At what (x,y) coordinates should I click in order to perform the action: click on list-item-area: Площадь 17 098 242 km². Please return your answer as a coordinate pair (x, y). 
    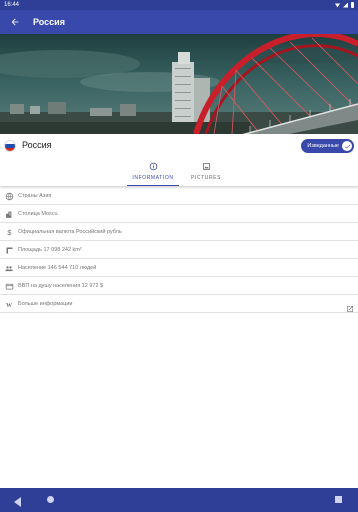
    Looking at the image, I should click on (179, 250).